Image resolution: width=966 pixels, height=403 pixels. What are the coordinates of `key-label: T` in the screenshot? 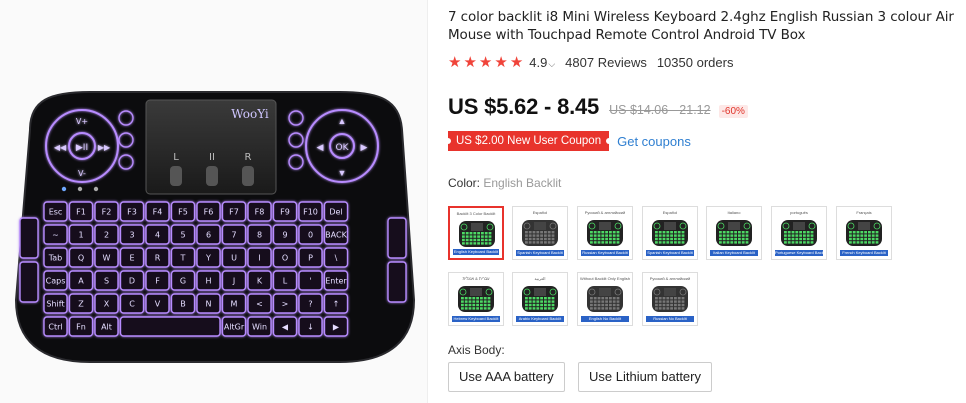 It's located at (183, 258).